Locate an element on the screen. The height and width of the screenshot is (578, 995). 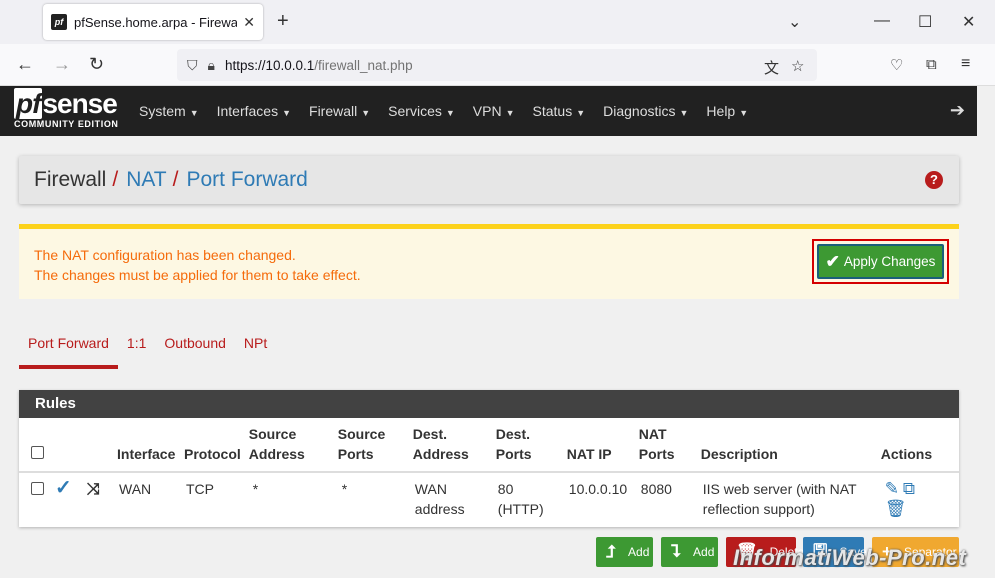
rules-panel-title: Rules is located at coordinates (489, 404).